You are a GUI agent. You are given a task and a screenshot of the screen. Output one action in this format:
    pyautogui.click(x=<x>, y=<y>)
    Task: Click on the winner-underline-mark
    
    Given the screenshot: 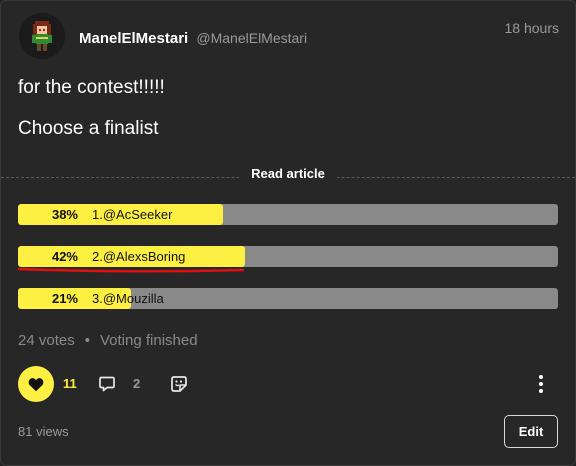 What is the action you would take?
    pyautogui.click(x=131, y=270)
    